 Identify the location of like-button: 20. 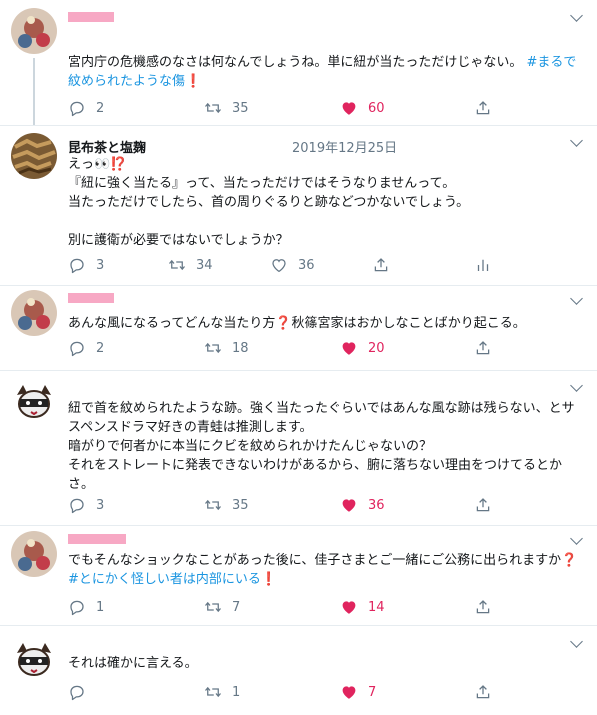
(362, 348).